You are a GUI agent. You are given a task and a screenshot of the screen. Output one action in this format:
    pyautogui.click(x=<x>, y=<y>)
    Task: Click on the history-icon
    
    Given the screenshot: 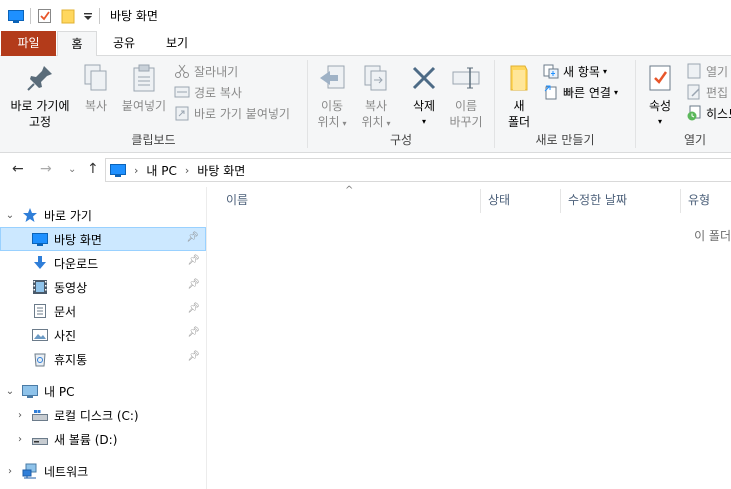 What is the action you would take?
    pyautogui.click(x=694, y=113)
    